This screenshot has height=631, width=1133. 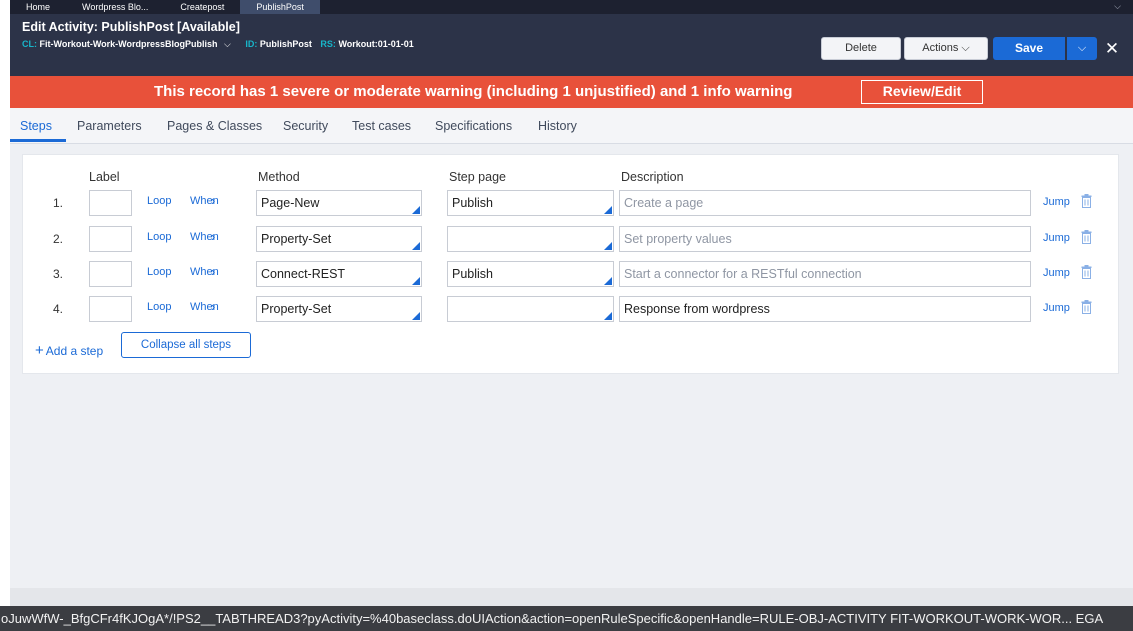 I want to click on review-edit-button: Review/Edit, so click(x=922, y=92).